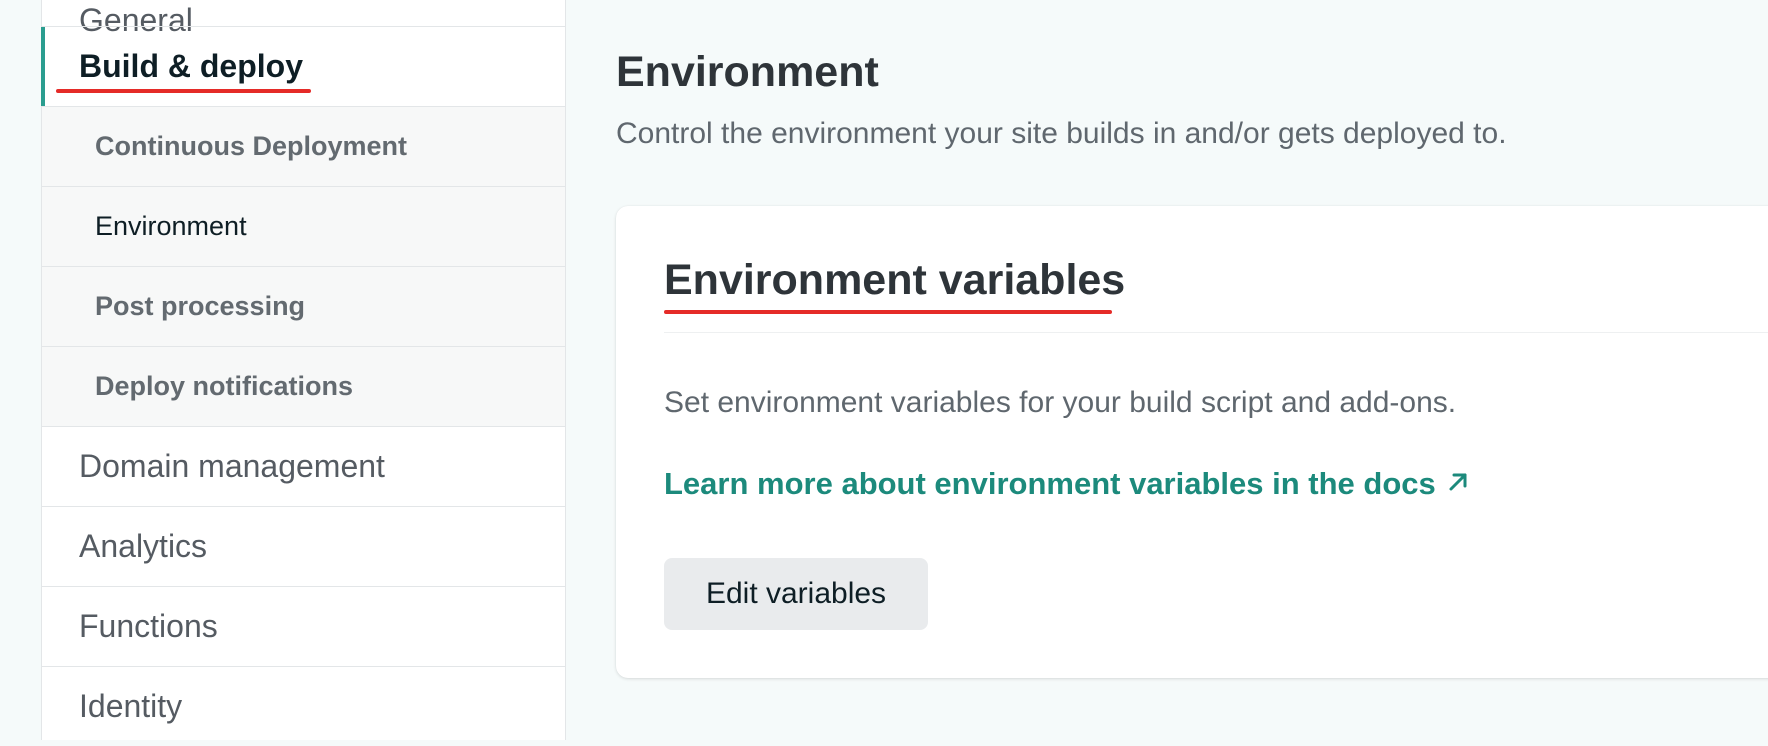 This screenshot has height=746, width=1768. Describe the element at coordinates (1216, 332) in the screenshot. I see `card-divider` at that location.